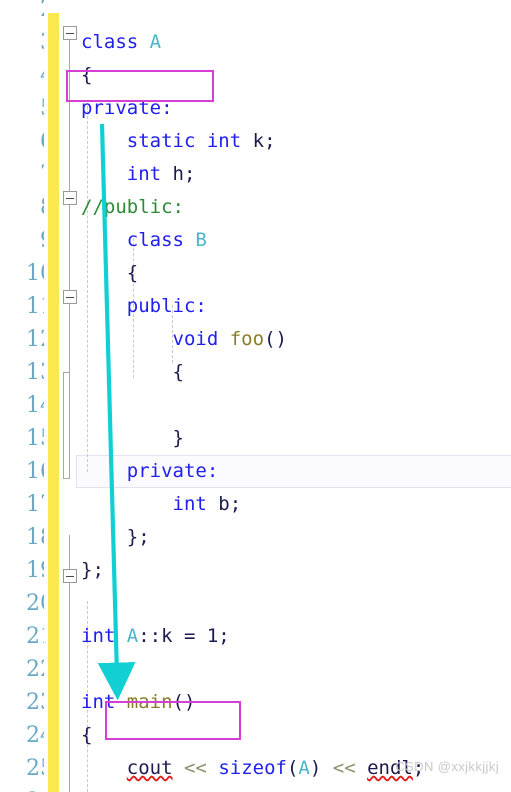 The height and width of the screenshot is (792, 511). What do you see at coordinates (255, 174) in the screenshot?
I see `code-line-row: 7 int h;` at bounding box center [255, 174].